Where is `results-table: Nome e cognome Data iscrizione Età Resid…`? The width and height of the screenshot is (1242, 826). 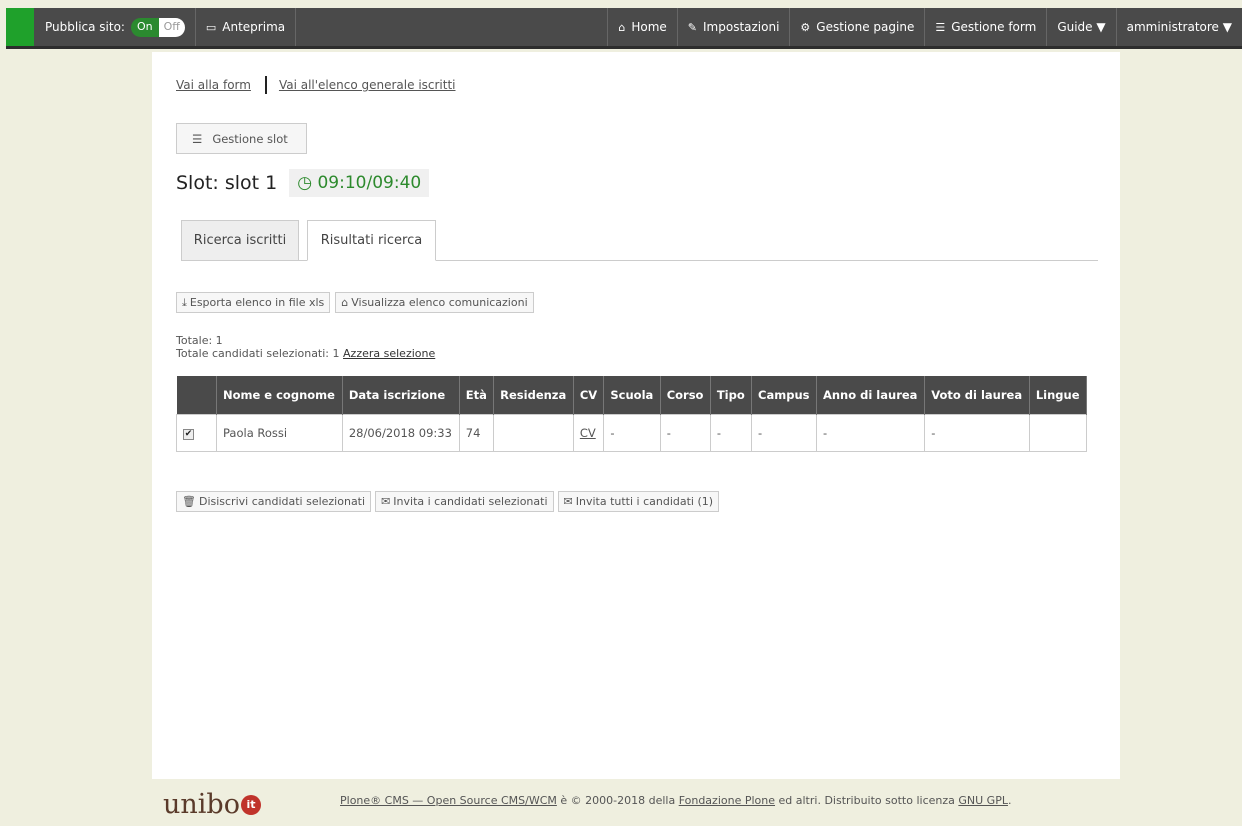 results-table: Nome e cognome Data iscrizione Età Resid… is located at coordinates (632, 414).